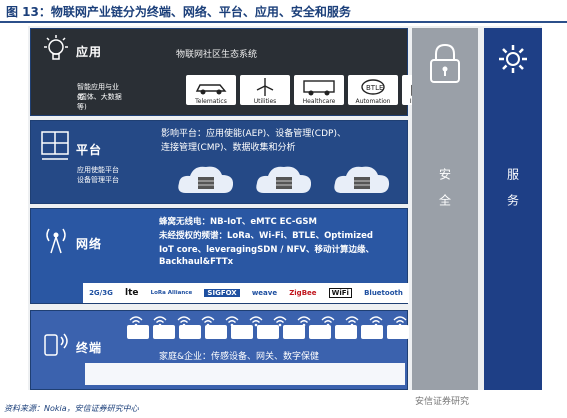 The width and height of the screenshot is (567, 418). I want to click on cloud-group, so click(284, 179).